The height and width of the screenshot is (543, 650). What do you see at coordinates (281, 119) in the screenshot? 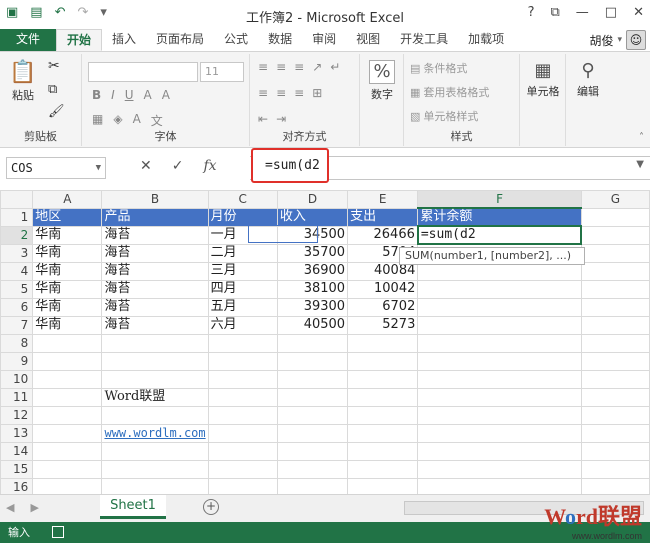
I see `increase-indent-icon: ⇥` at bounding box center [281, 119].